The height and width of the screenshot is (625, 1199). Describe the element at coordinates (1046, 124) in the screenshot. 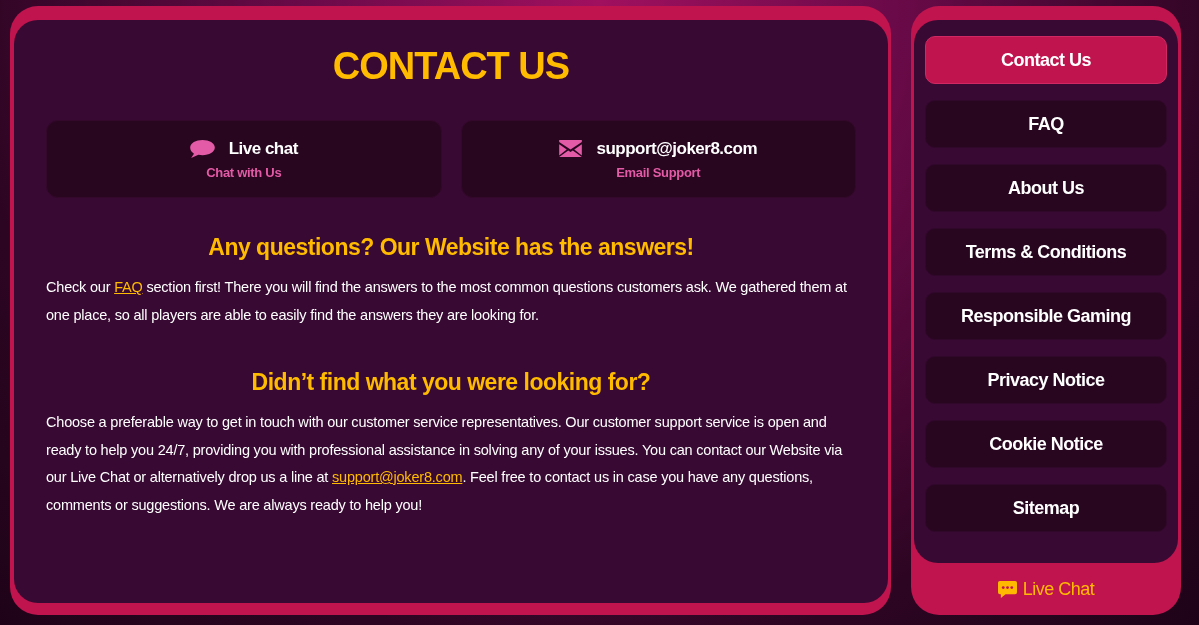

I see `nav-item: FAQ` at that location.